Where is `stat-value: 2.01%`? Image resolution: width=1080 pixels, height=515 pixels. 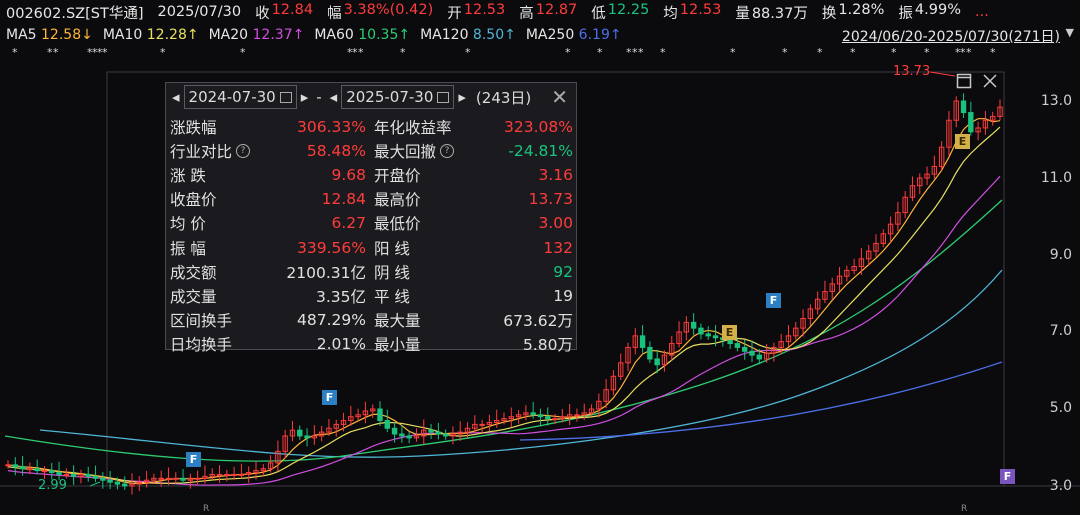
stat-value: 2.01% is located at coordinates (341, 343).